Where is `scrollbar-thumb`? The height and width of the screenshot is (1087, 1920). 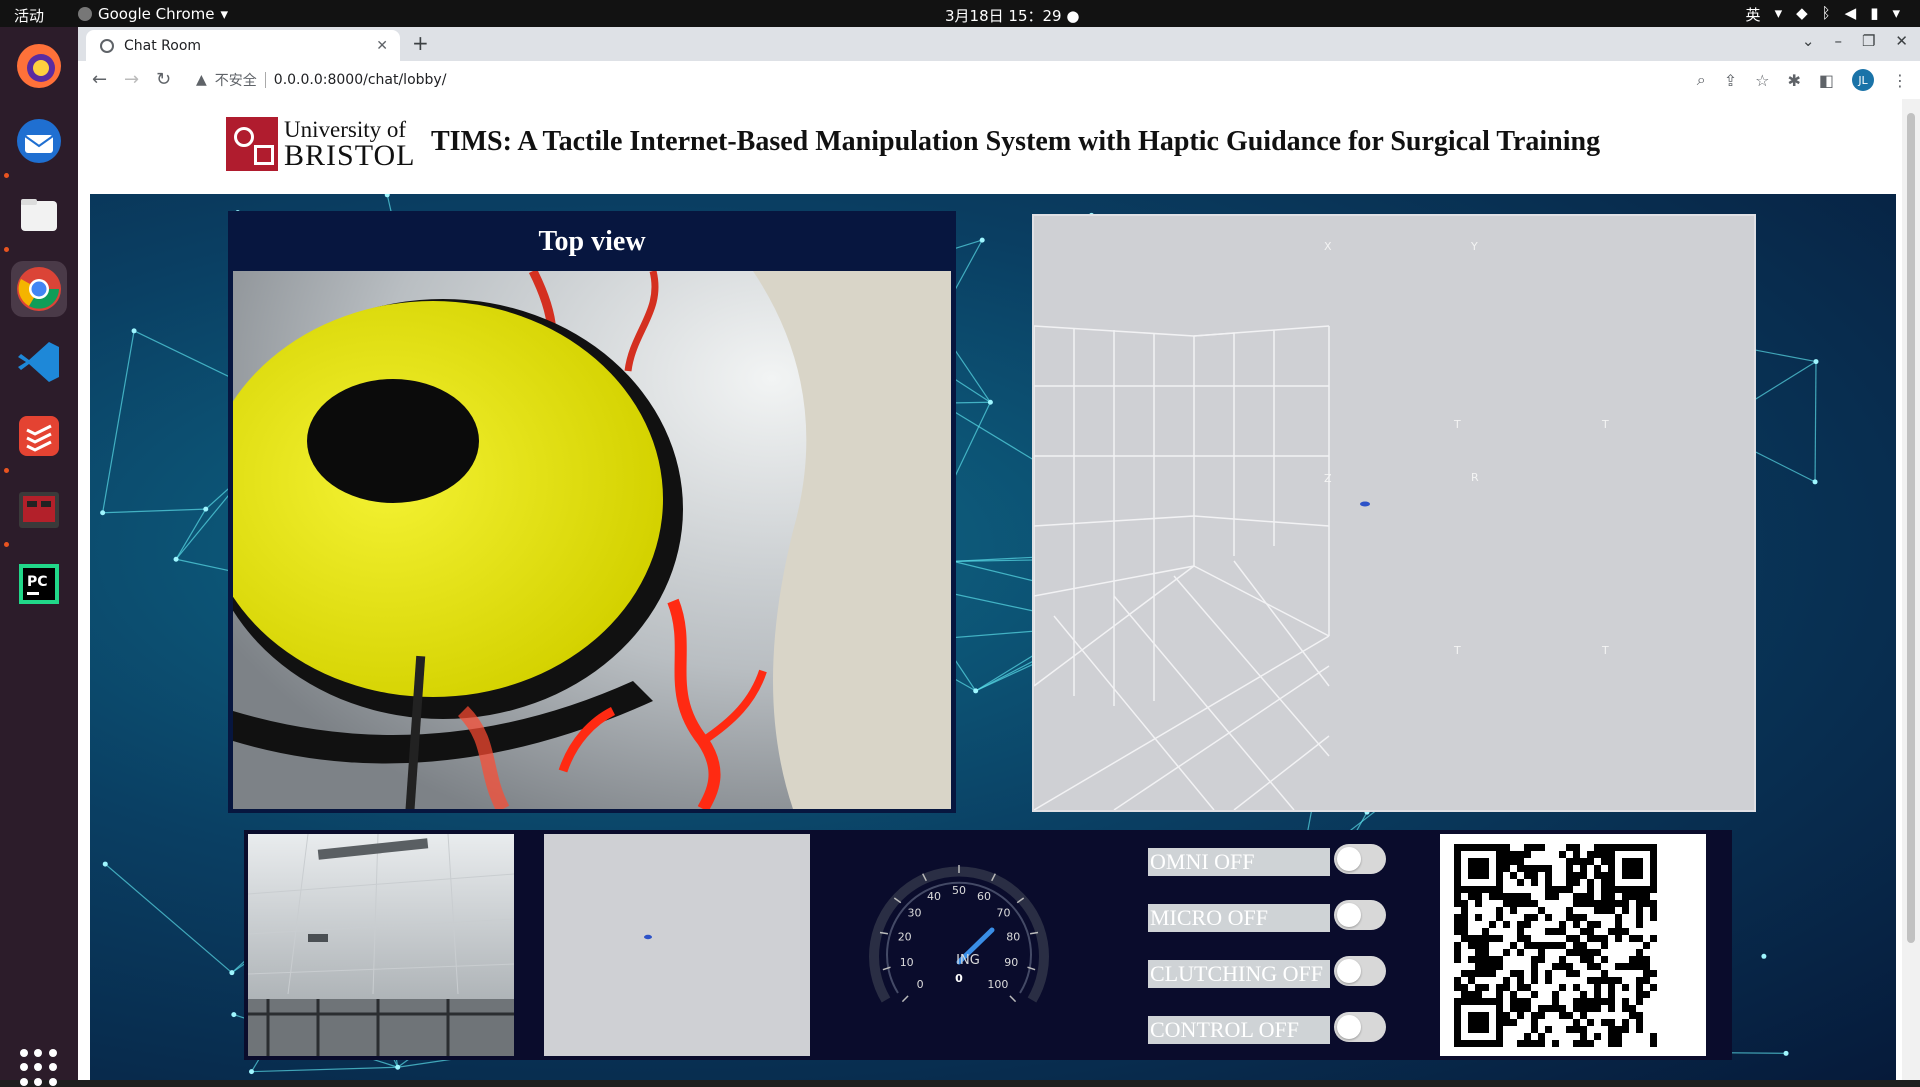
scrollbar-thumb is located at coordinates (1911, 528).